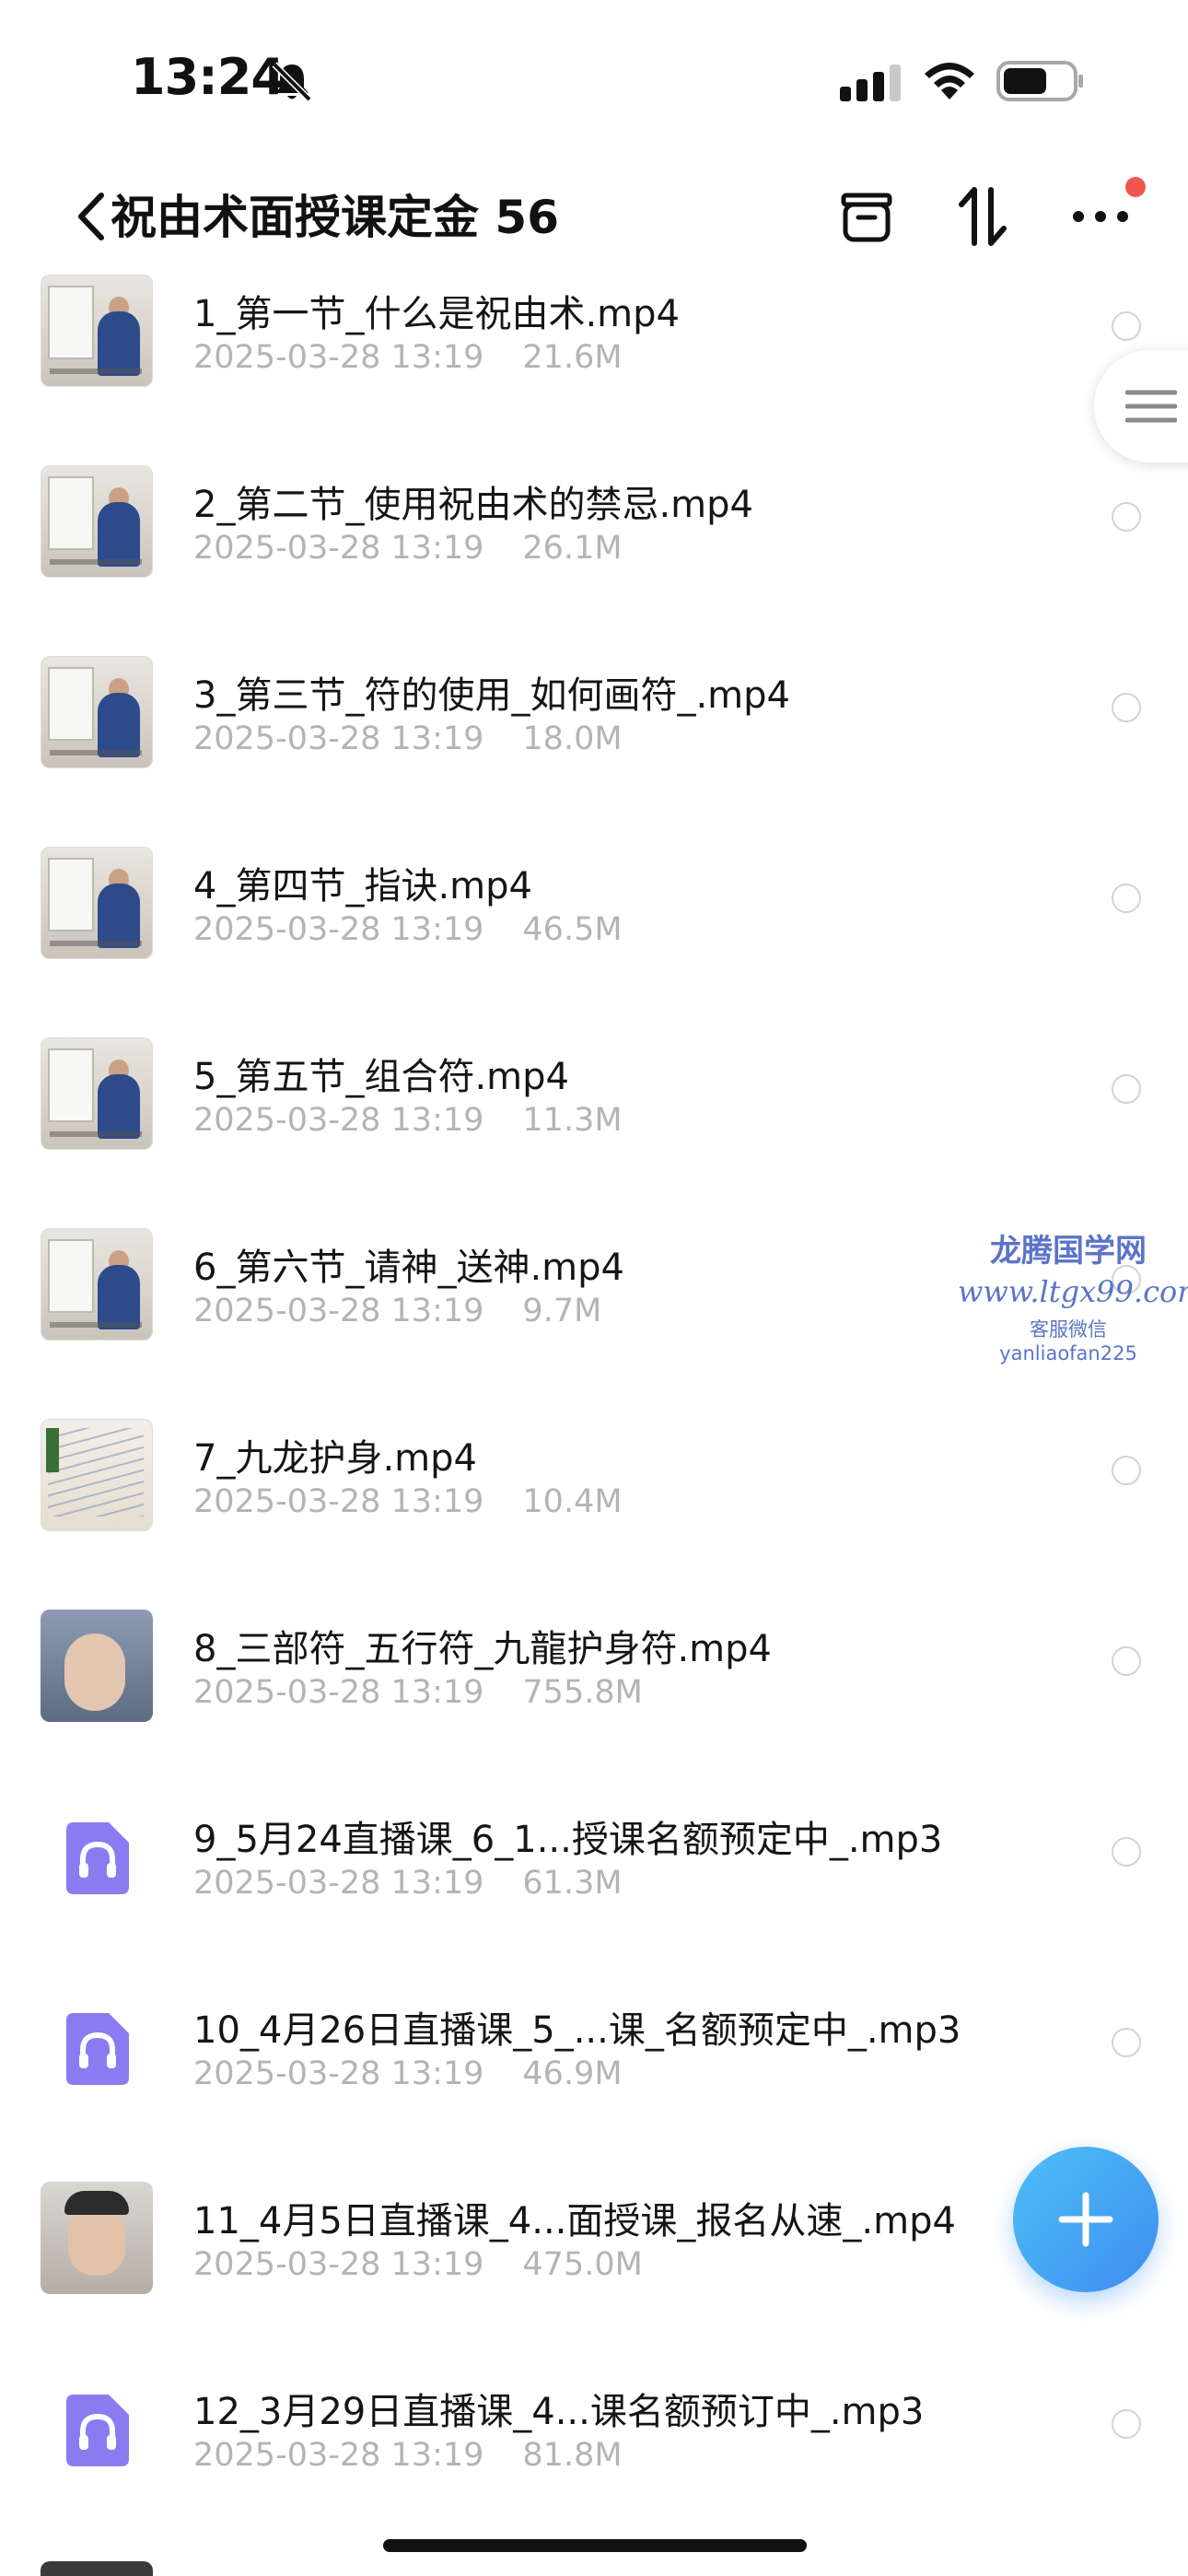 This screenshot has width=1188, height=2576. I want to click on next-item-thumbnail, so click(97, 2568).